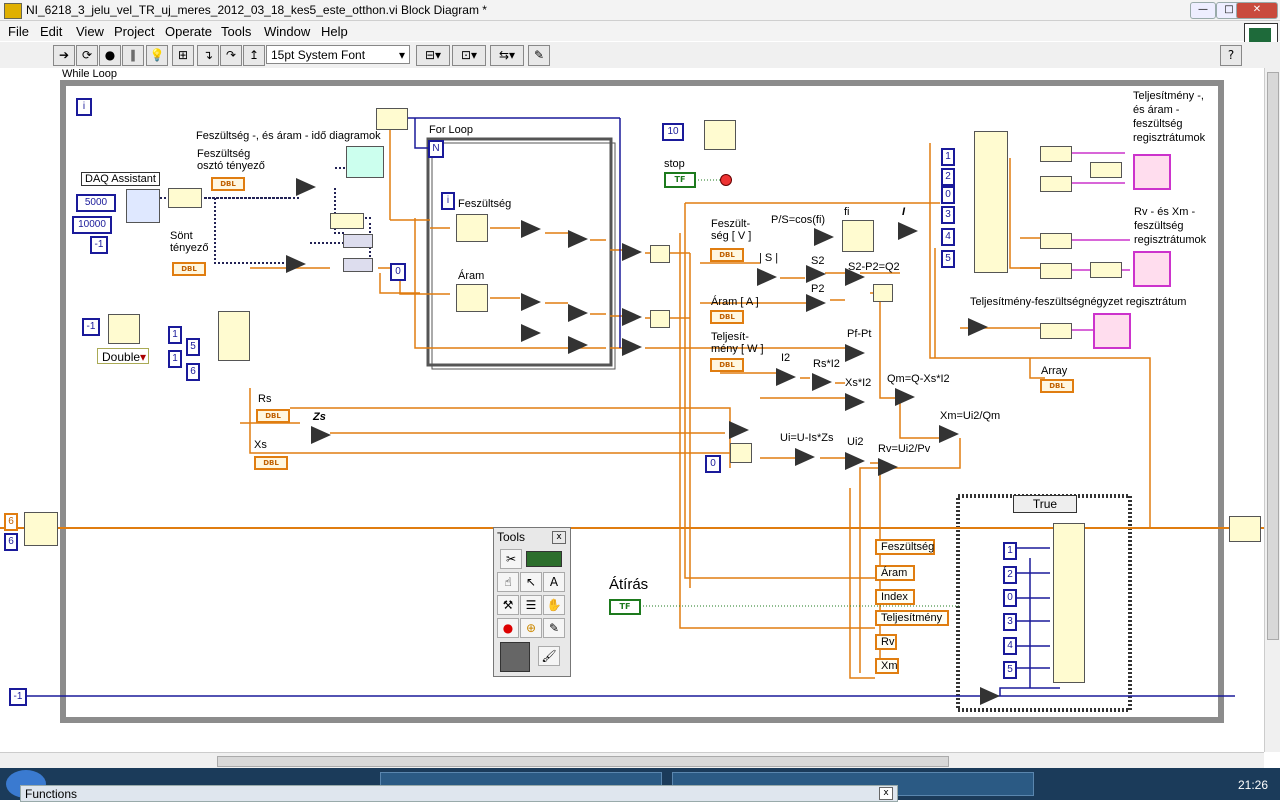 The width and height of the screenshot is (1280, 802). What do you see at coordinates (855, 277) in the screenshot?
I see `subtract-node-q2` at bounding box center [855, 277].